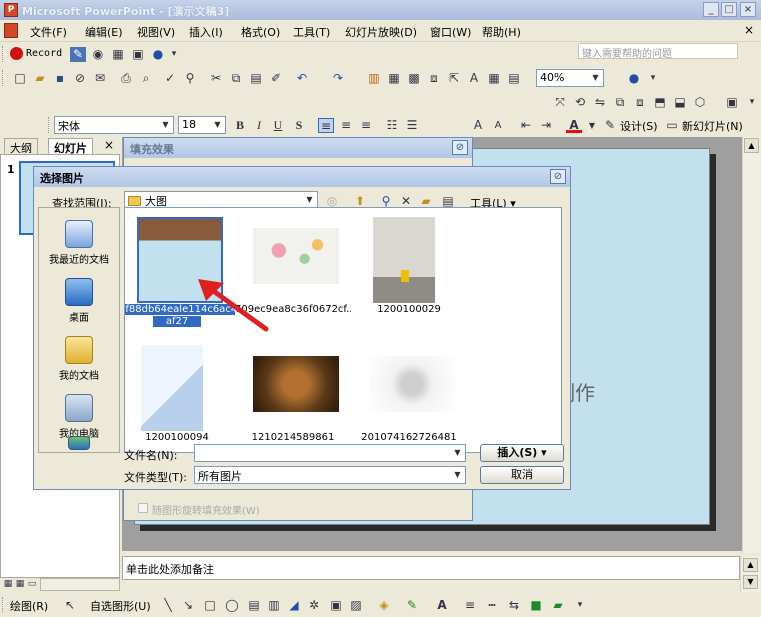  What do you see at coordinates (522, 475) in the screenshot?
I see `cancel-button: 取消` at bounding box center [522, 475].